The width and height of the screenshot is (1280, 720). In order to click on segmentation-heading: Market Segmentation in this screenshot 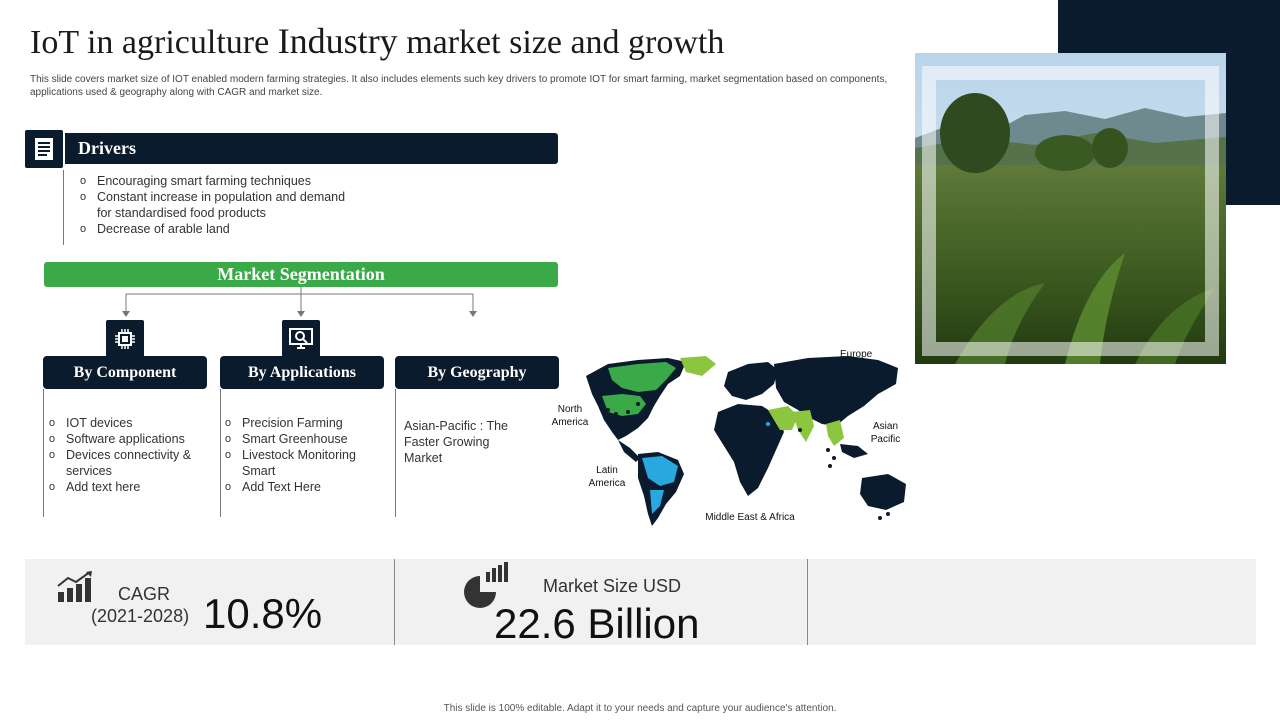, I will do `click(301, 274)`.